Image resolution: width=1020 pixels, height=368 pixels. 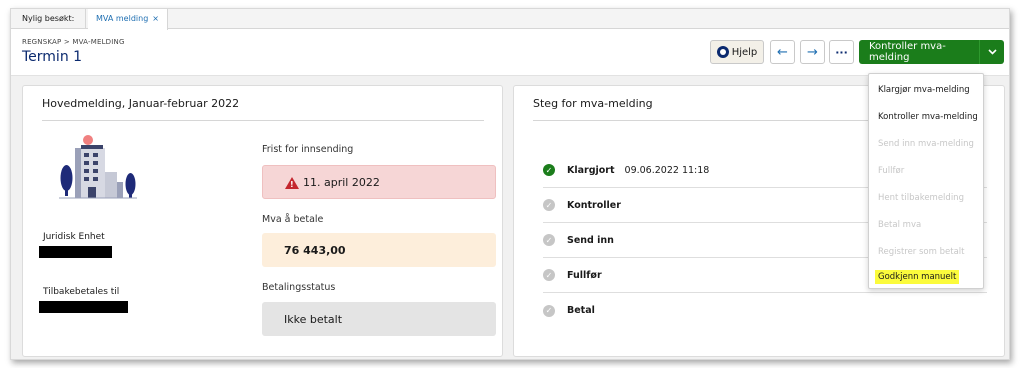 What do you see at coordinates (75, 252) in the screenshot?
I see `legal-entity-value-redacted` at bounding box center [75, 252].